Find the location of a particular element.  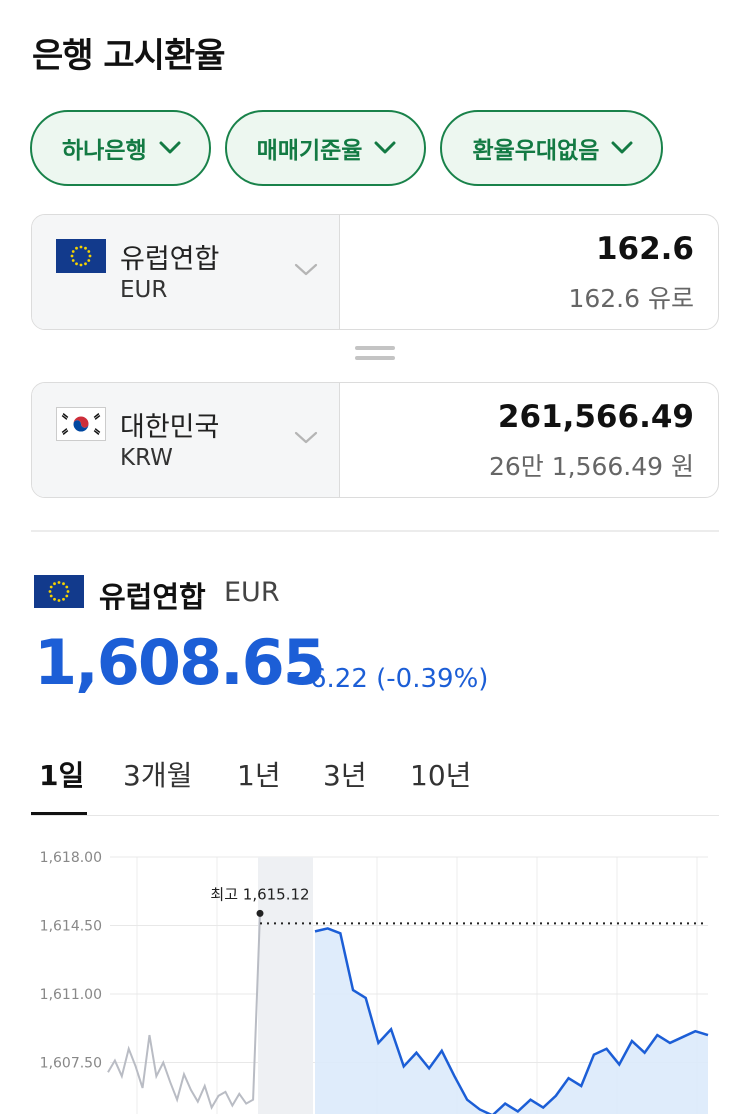

active-tab-indicator is located at coordinates (59, 813).